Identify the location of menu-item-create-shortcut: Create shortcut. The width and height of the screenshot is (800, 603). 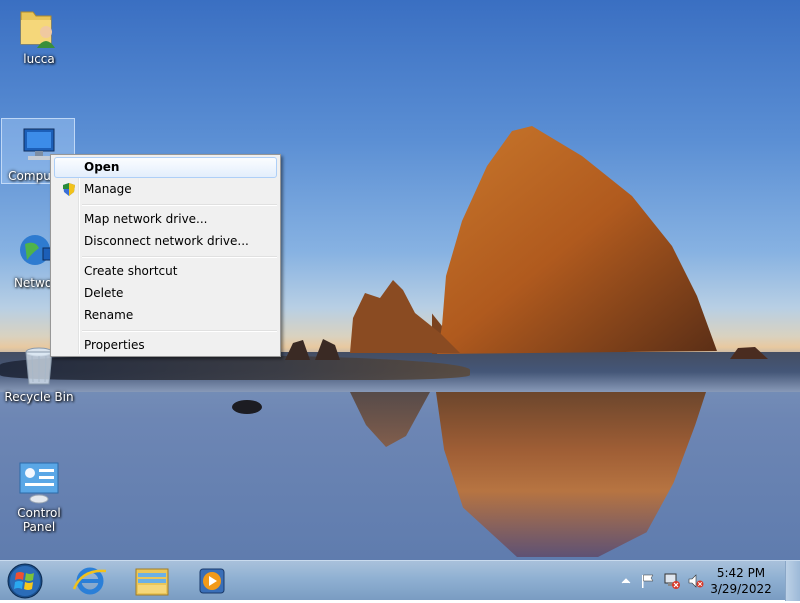
(165, 271).